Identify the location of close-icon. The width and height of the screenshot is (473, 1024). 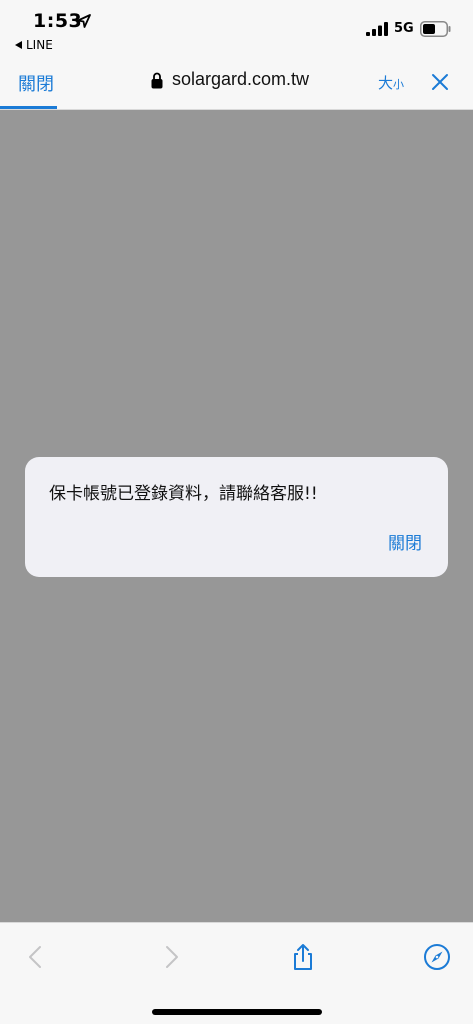
(440, 82).